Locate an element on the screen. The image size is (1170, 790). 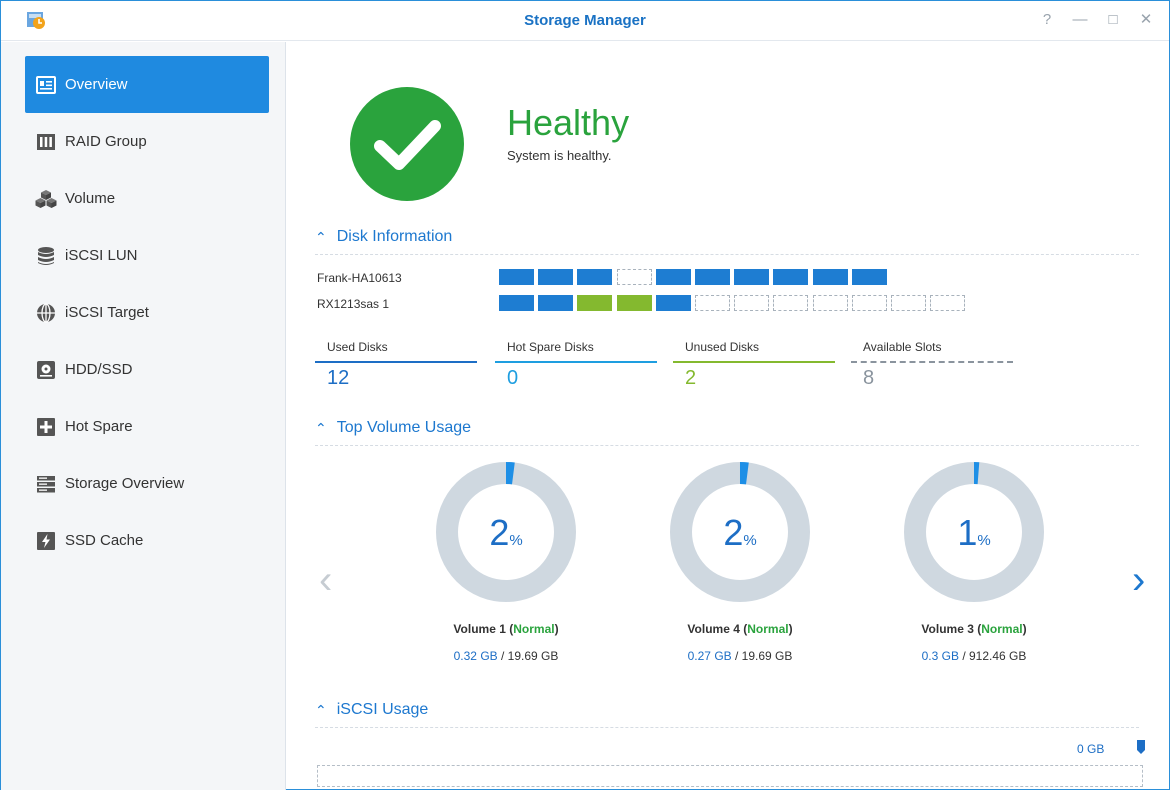
sidebar-item-iscsi-lun: iSCSI LUN is located at coordinates (147, 255).